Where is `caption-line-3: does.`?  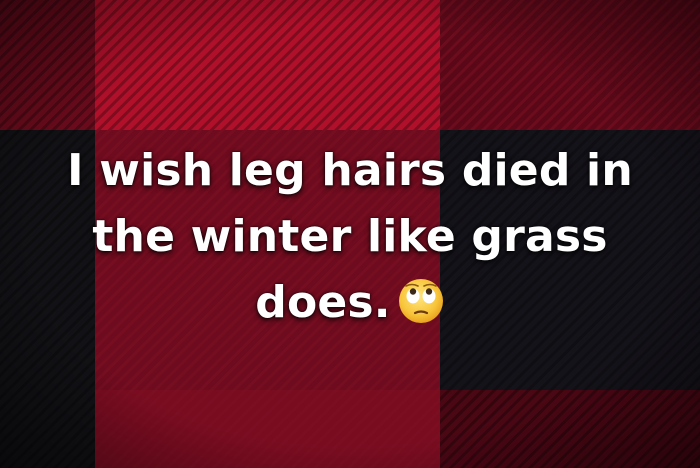 caption-line-3: does. is located at coordinates (350, 303).